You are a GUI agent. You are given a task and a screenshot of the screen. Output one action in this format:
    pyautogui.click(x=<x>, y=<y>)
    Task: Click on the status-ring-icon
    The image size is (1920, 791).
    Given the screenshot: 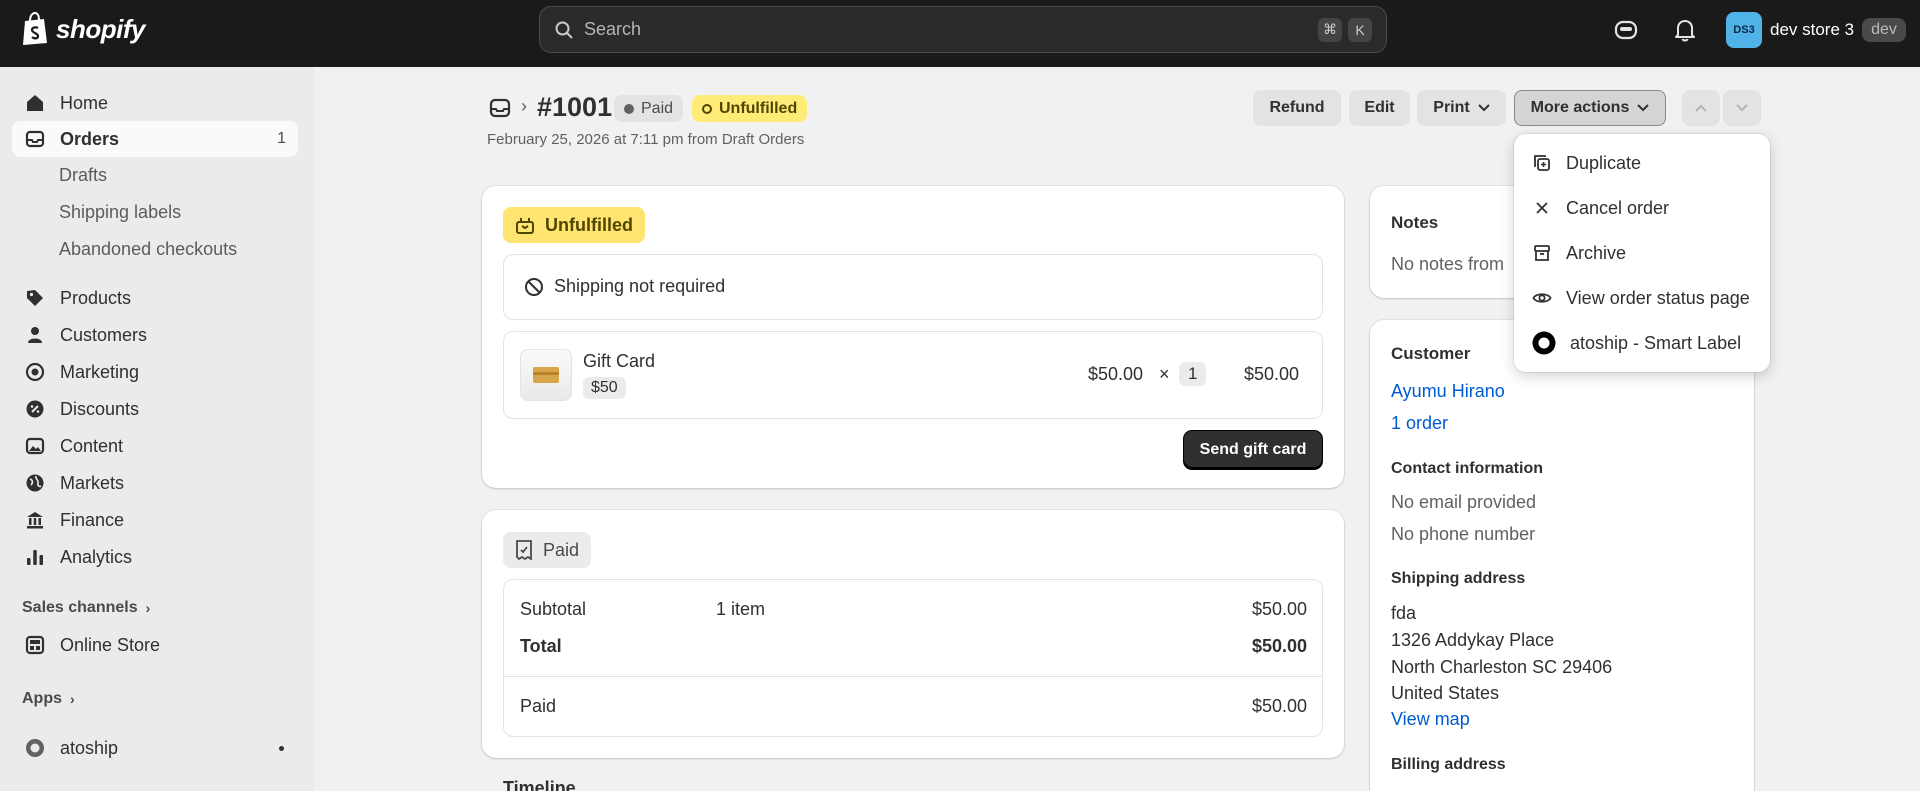 What is the action you would take?
    pyautogui.click(x=707, y=108)
    